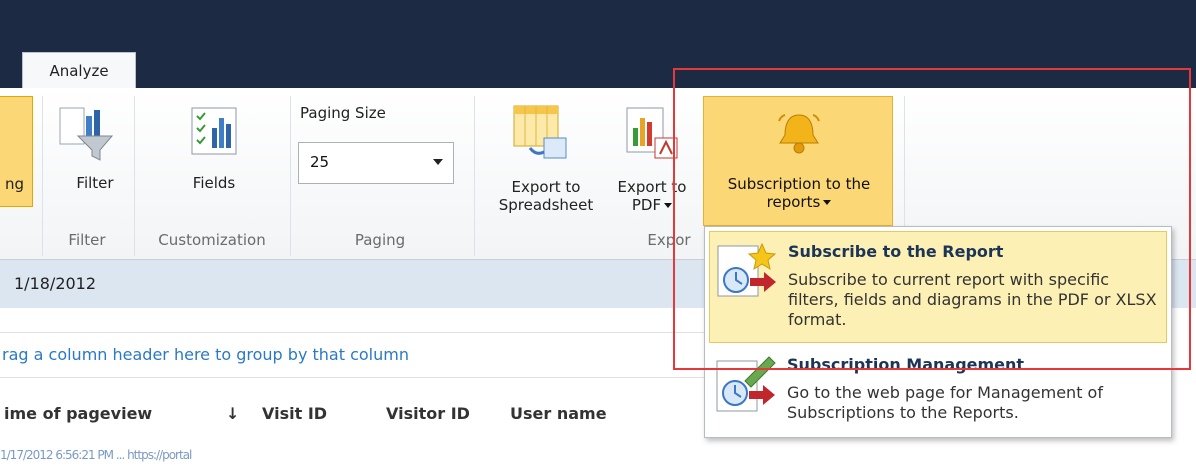 This screenshot has height=466, width=1196. What do you see at coordinates (896, 251) in the screenshot?
I see `menu-item-title: Subscribe to the Report` at bounding box center [896, 251].